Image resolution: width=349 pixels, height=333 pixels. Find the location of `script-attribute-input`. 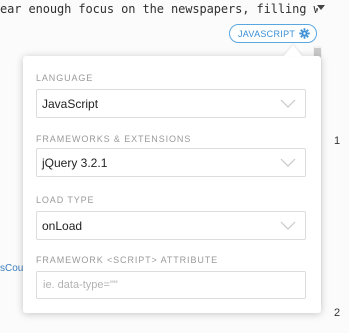

script-attribute-input is located at coordinates (171, 285).